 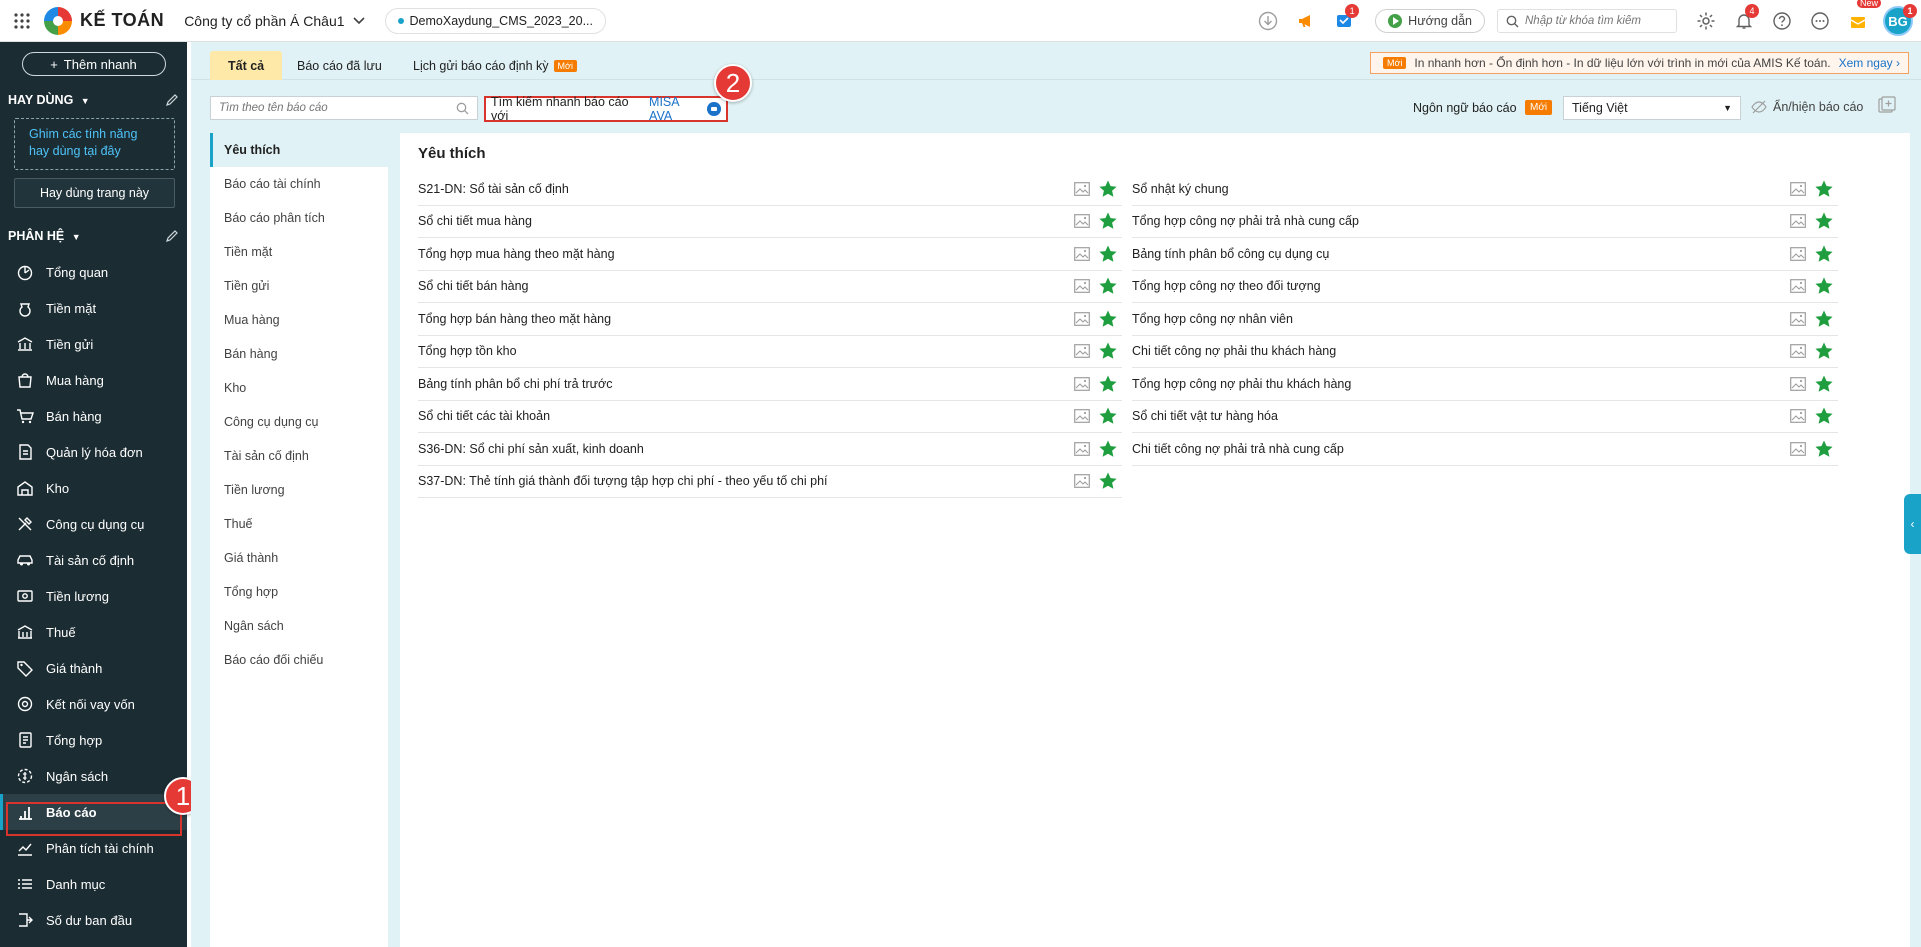 I want to click on sidebar-item-dashboard: Tổng quan, so click(x=93, y=272).